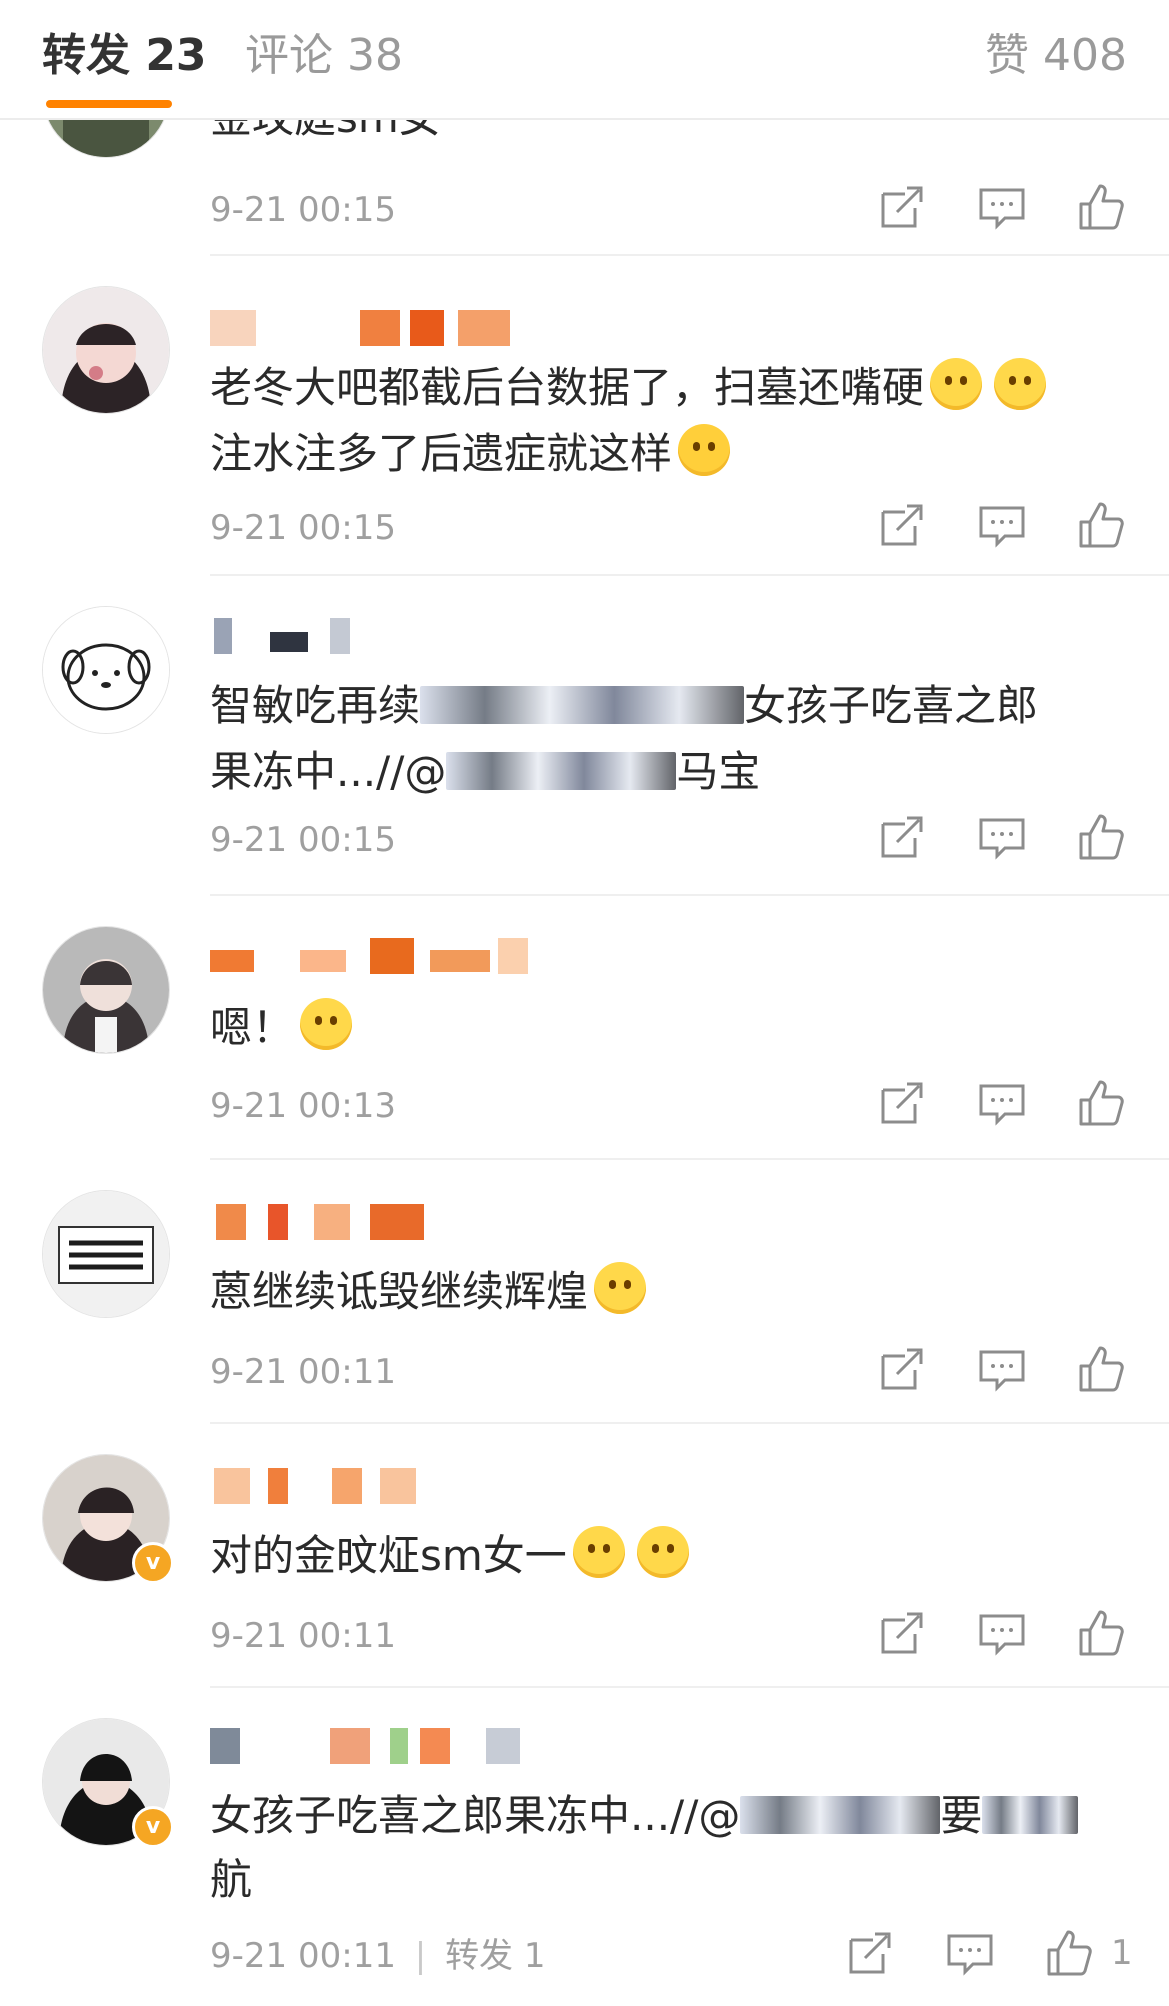  I want to click on comment-text: 女孩子吃喜之郎果冻中...//@ 要, so click(660, 1816).